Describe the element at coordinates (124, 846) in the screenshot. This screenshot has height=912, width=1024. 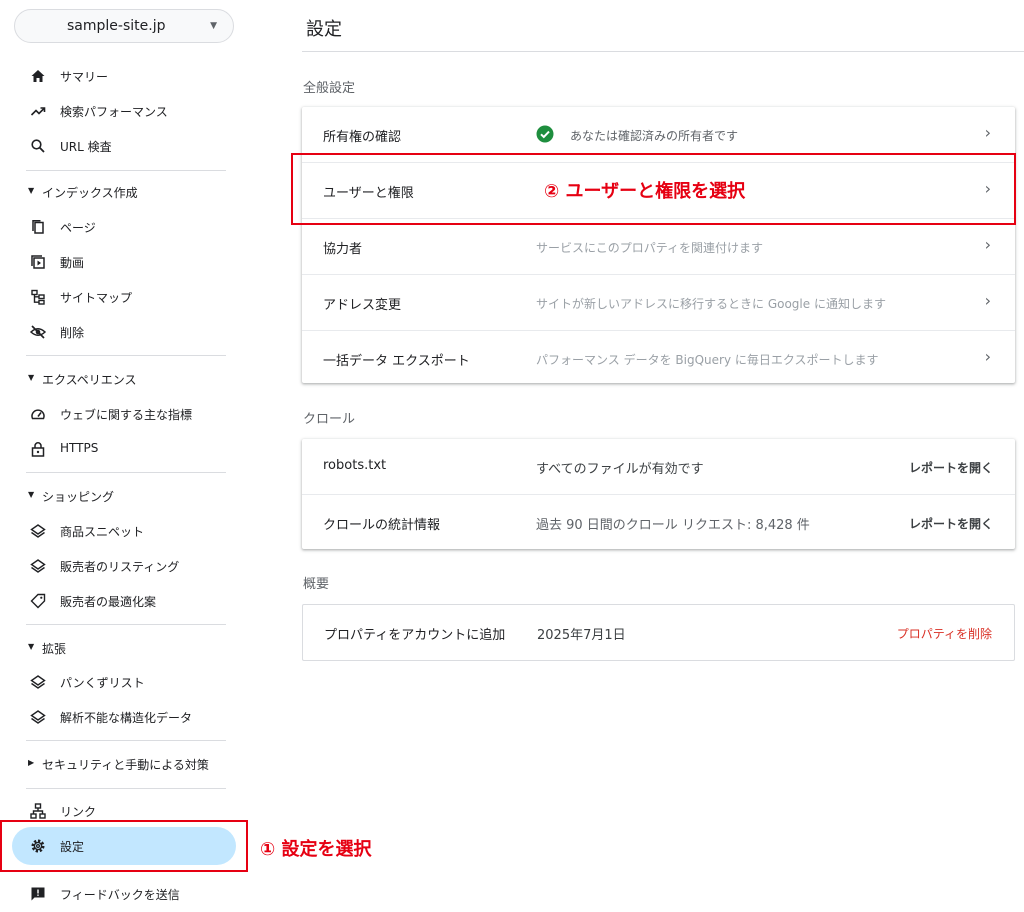
I see `annotation-highlight-settings` at that location.